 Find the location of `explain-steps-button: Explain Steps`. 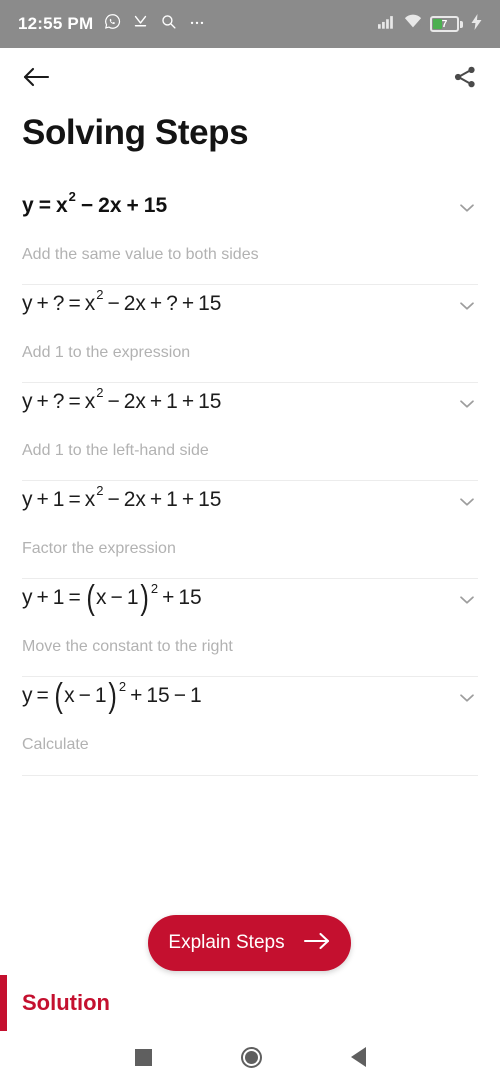

explain-steps-button: Explain Steps is located at coordinates (249, 943).